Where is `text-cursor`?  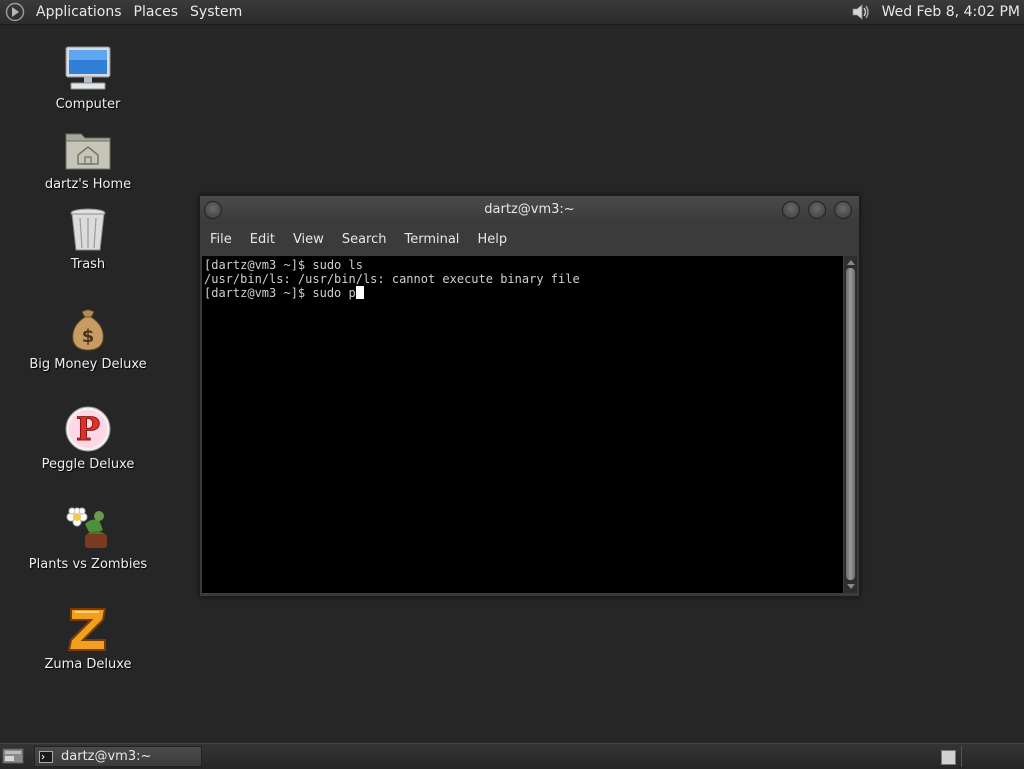
text-cursor is located at coordinates (359, 292).